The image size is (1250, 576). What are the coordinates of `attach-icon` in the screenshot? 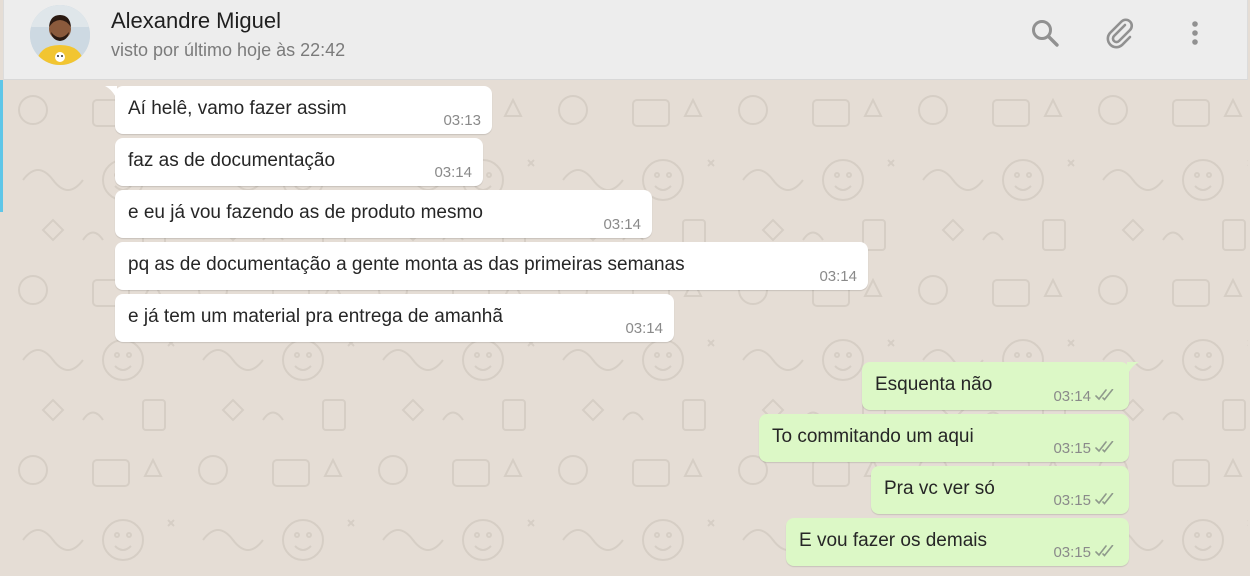 It's located at (1120, 33).